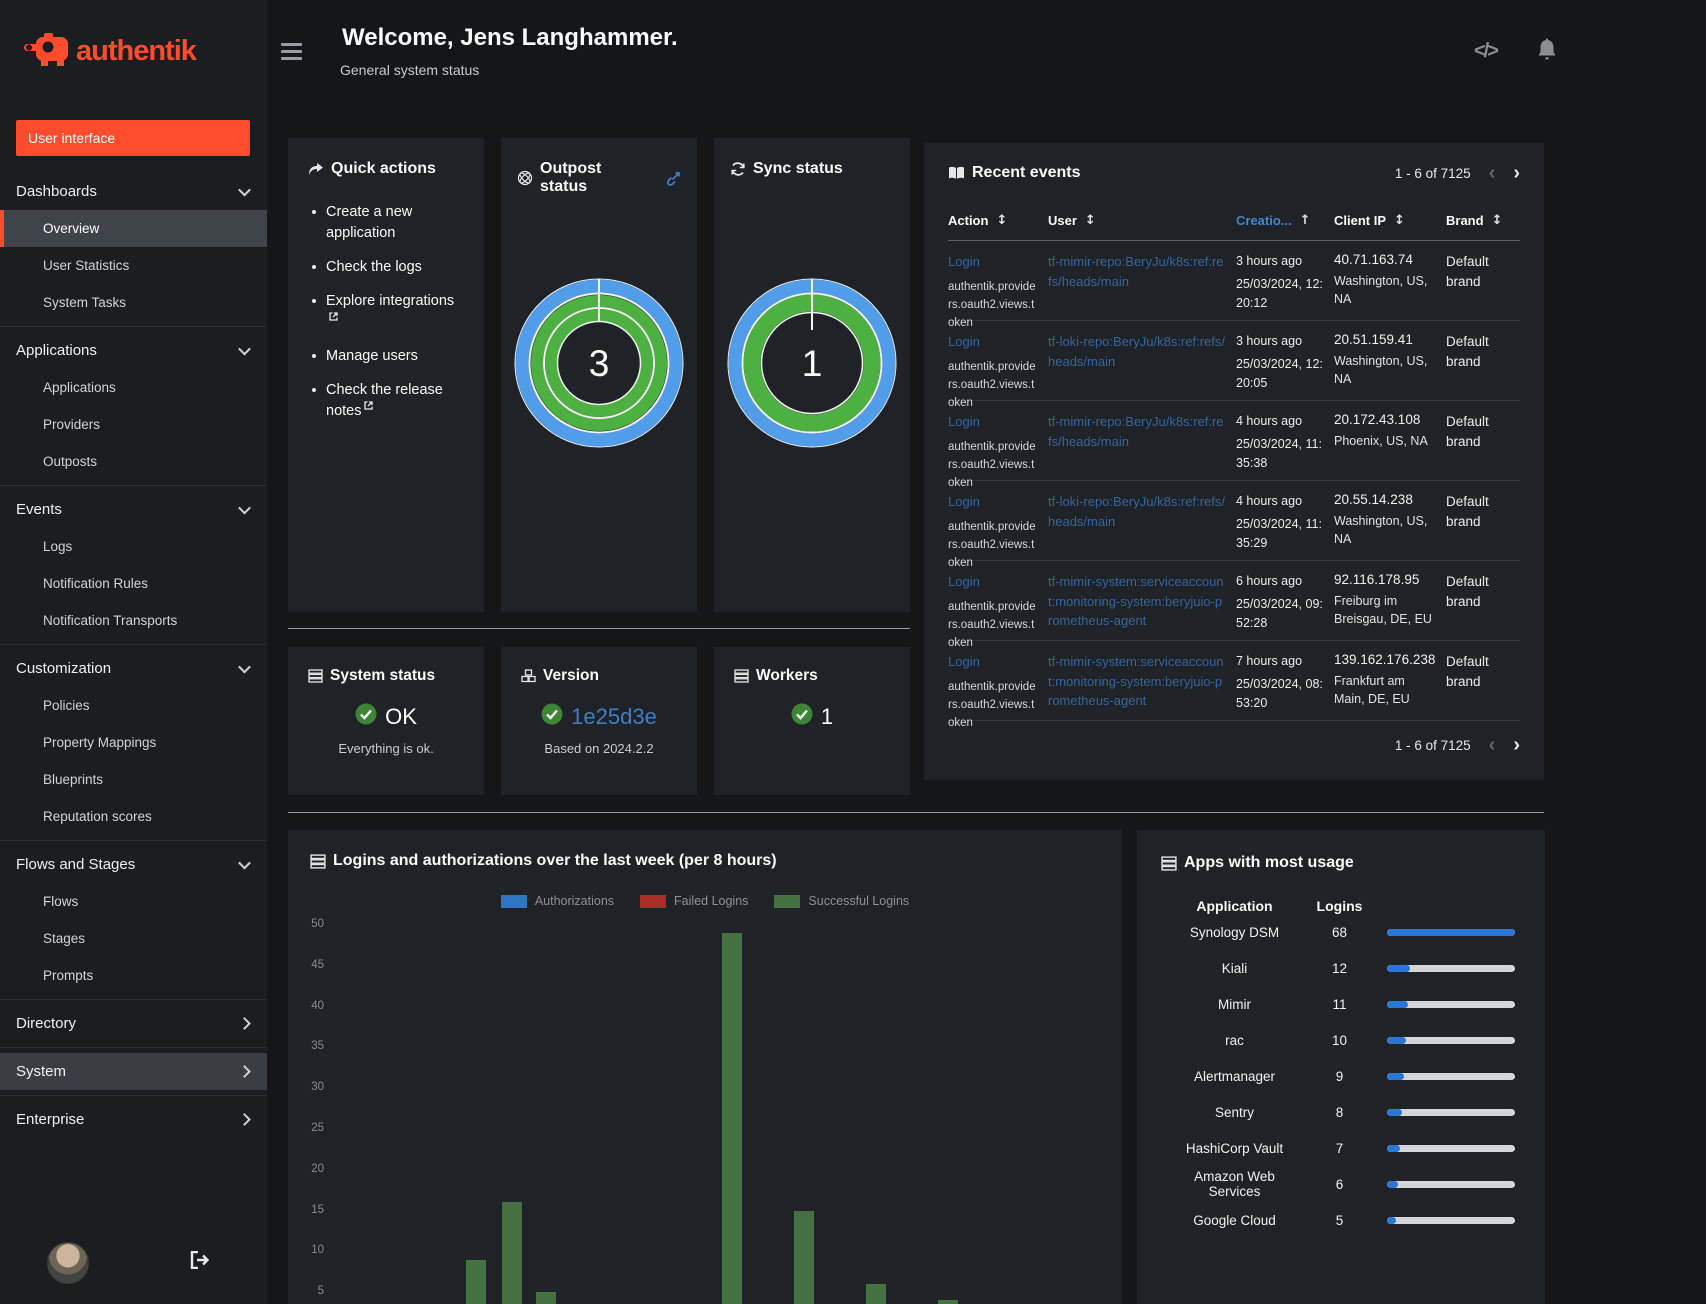 The height and width of the screenshot is (1304, 1706). Describe the element at coordinates (133, 1023) in the screenshot. I see `nav-header-directory: Directory` at that location.